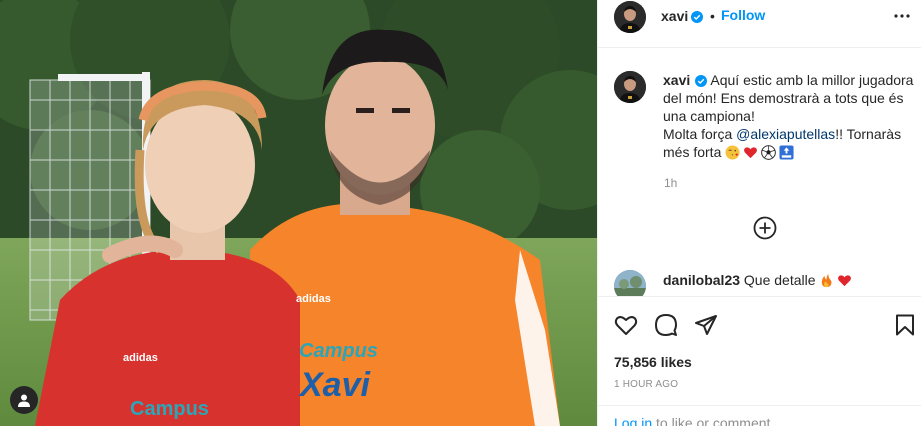  What do you see at coordinates (169, 409) in the screenshot?
I see `jersey-left-text: Campus` at bounding box center [169, 409].